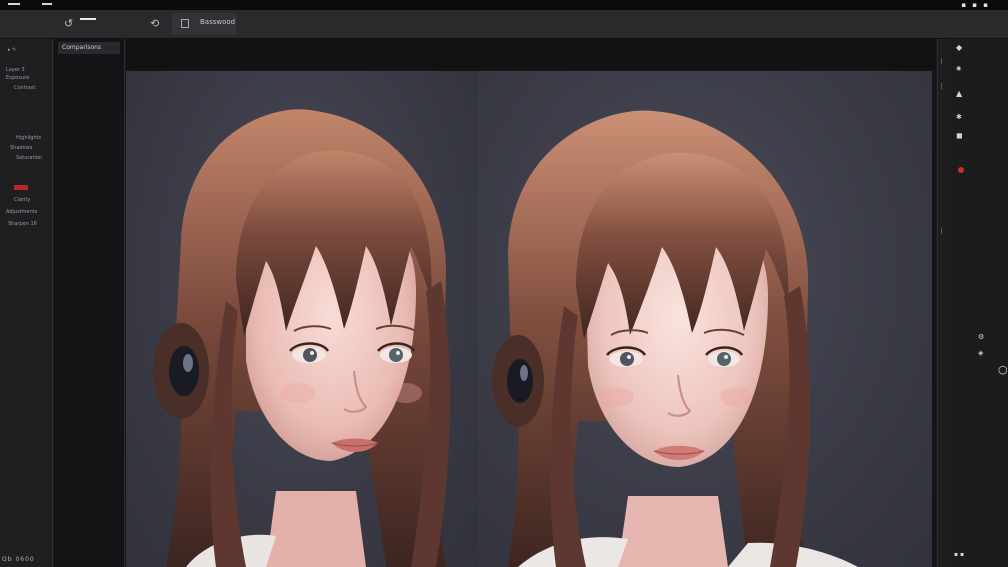 This screenshot has height=567, width=1008. Describe the element at coordinates (504, 24) in the screenshot. I see `top-toolbar: ↺ ⟲ Basswood` at that location.